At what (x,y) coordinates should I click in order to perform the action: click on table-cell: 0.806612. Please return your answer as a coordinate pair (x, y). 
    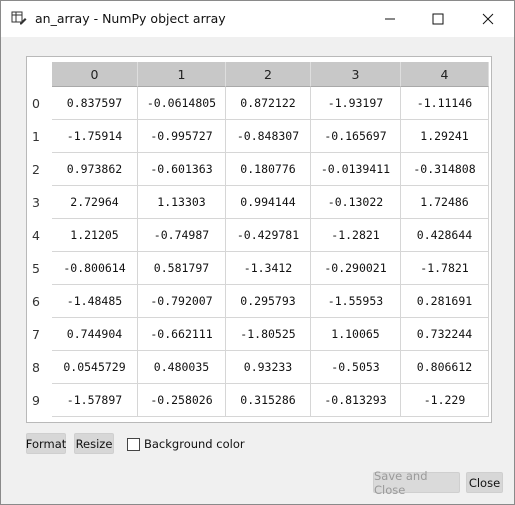
    Looking at the image, I should click on (445, 367).